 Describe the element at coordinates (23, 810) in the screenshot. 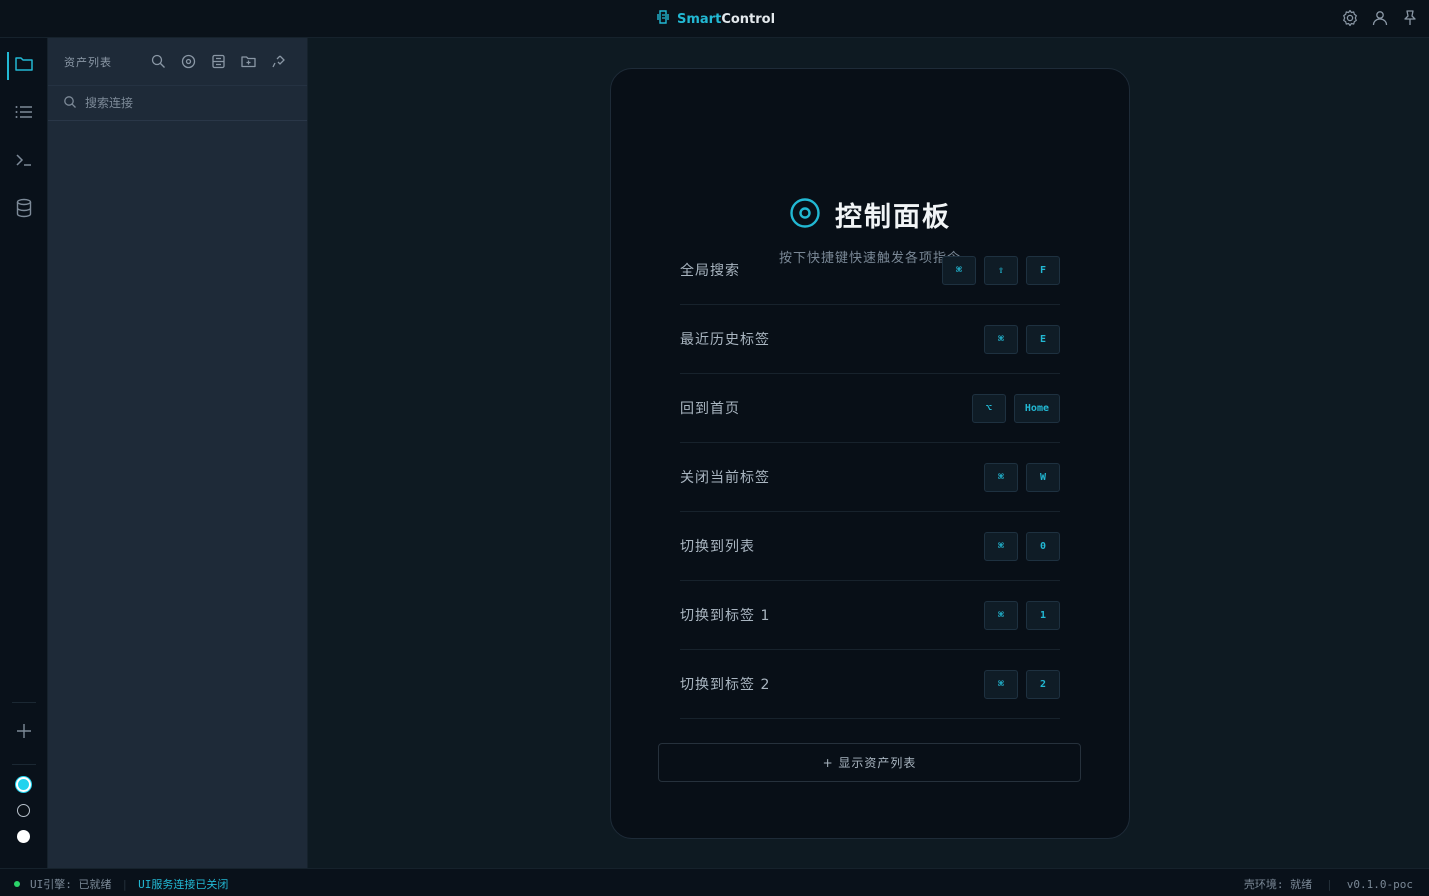

I see `theme-dark-dot` at that location.